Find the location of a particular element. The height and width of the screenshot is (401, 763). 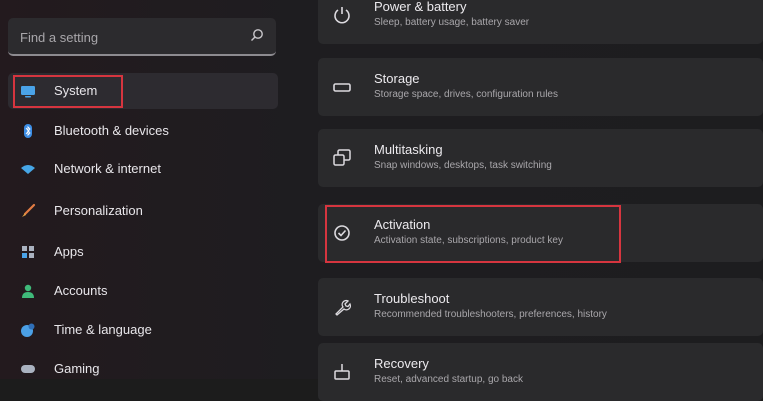

recovery-icon is located at coordinates (342, 372).